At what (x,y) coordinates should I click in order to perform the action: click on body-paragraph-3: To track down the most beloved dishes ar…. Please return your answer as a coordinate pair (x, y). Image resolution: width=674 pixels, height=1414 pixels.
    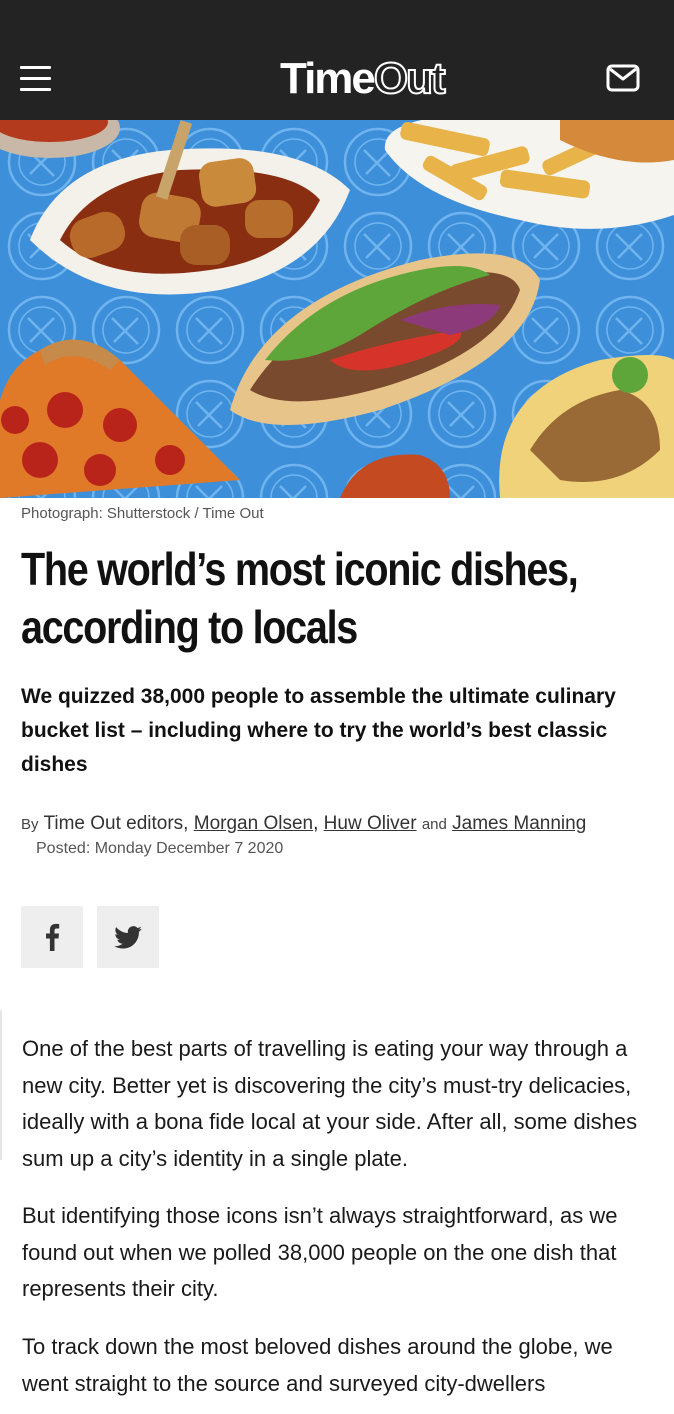
    Looking at the image, I should click on (317, 1365).